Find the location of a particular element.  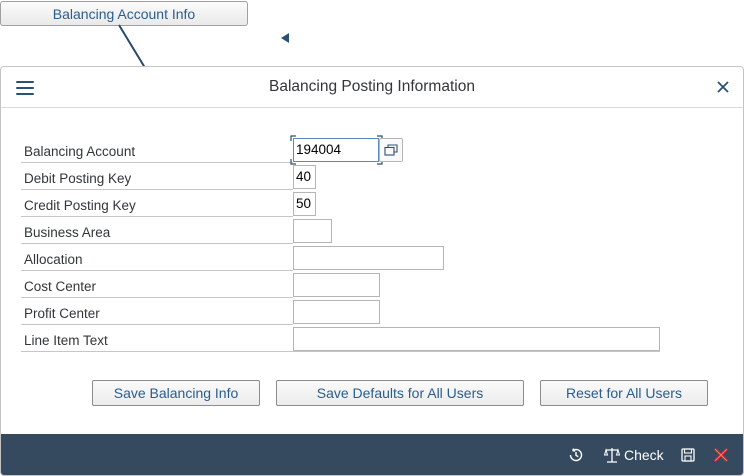

debit-posting-key-label: Debit Posting Key is located at coordinates (157, 177).